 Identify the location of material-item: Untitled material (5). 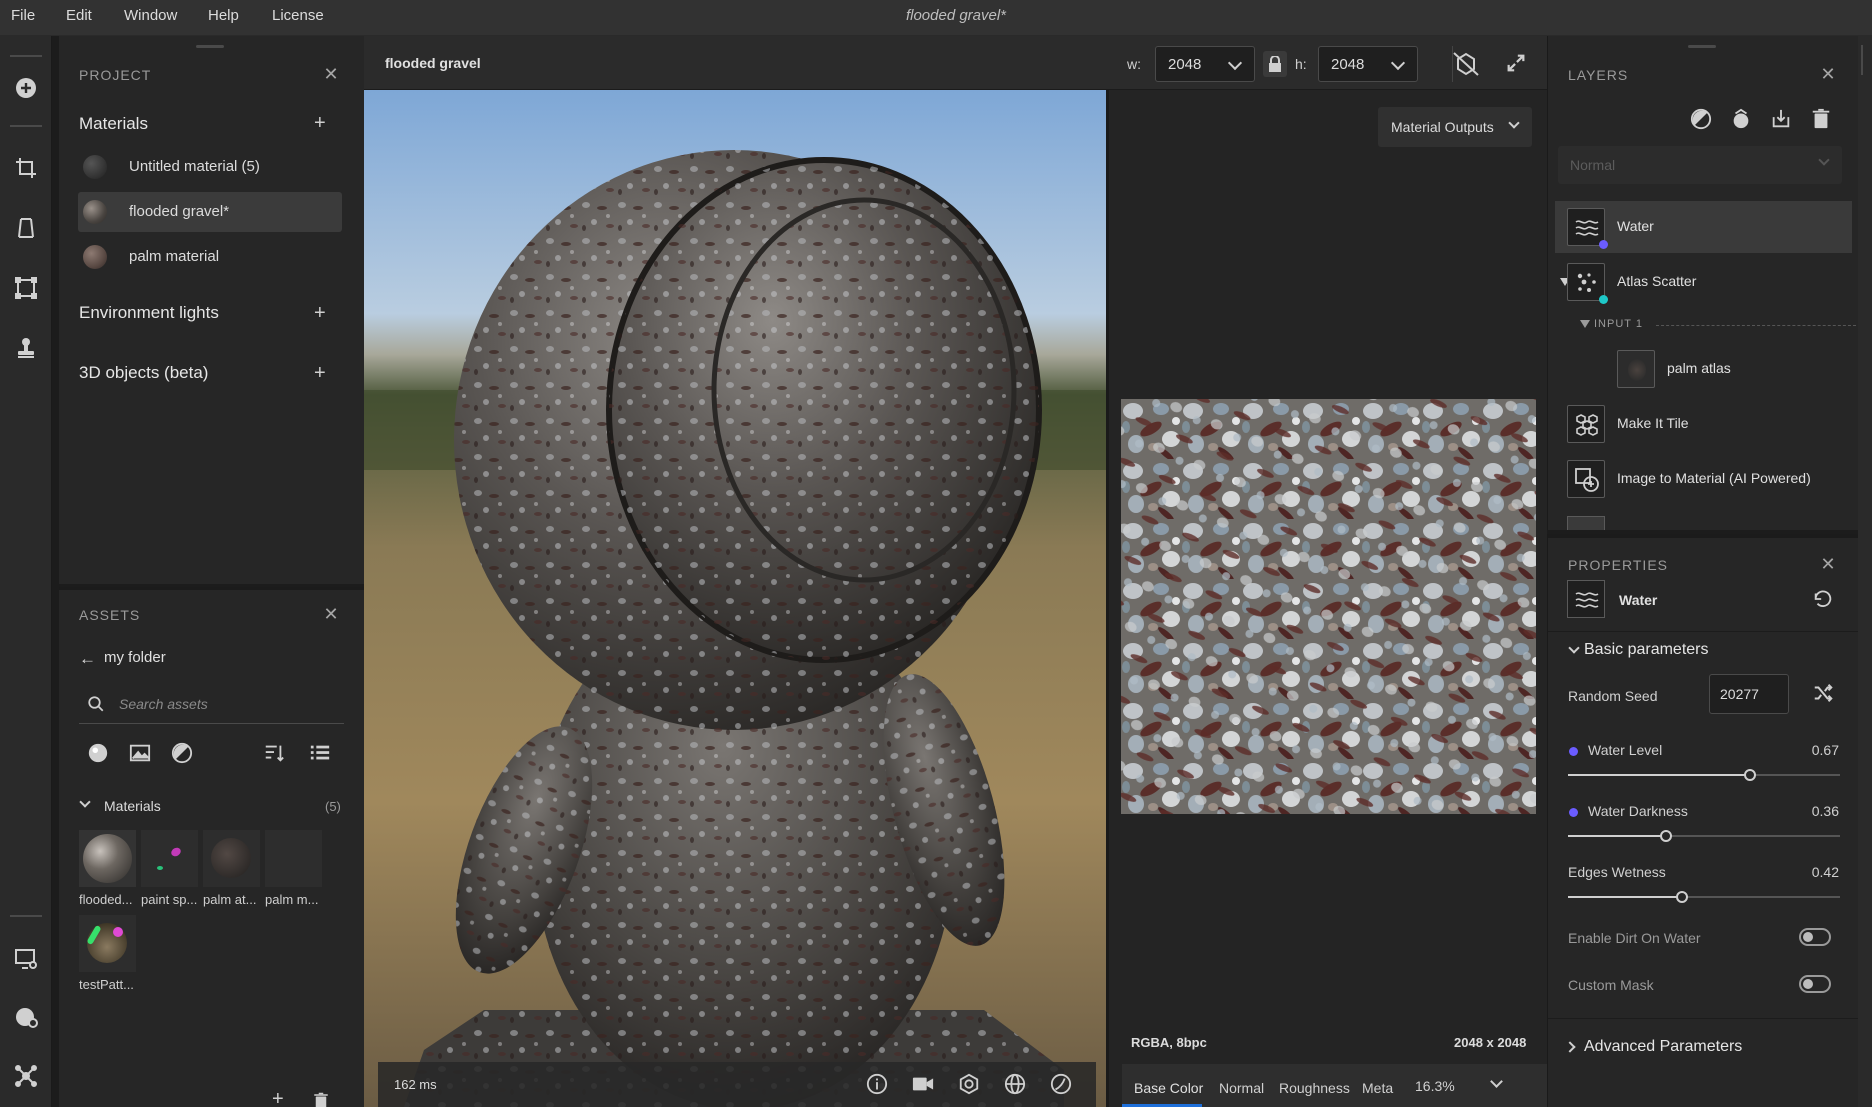
(210, 167).